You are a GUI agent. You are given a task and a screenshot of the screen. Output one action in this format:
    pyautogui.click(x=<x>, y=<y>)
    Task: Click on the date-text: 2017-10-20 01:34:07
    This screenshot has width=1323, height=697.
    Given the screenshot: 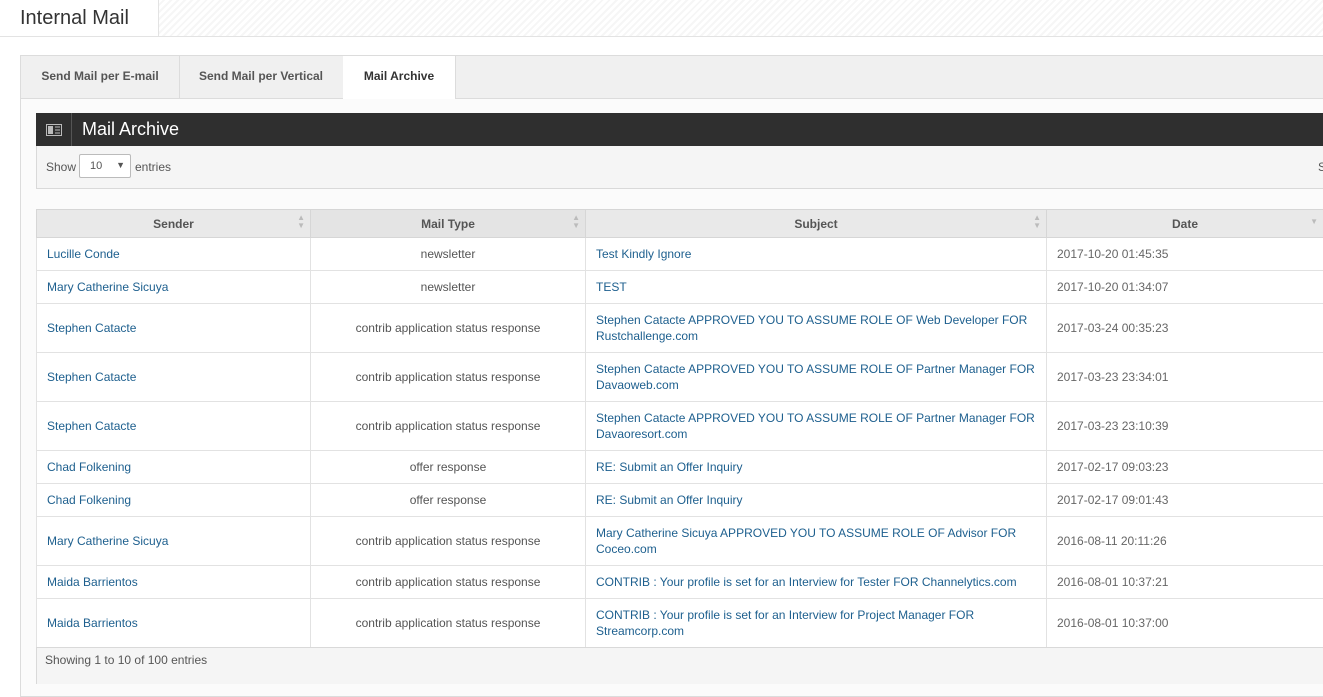 What is the action you would take?
    pyautogui.click(x=1112, y=287)
    